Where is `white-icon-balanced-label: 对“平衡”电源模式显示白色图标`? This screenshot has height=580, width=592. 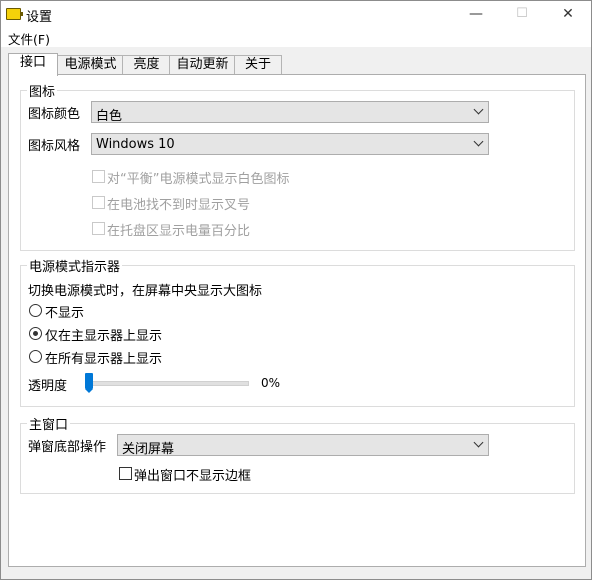
white-icon-balanced-label: 对“平衡”电源模式显示白色图标 is located at coordinates (198, 179).